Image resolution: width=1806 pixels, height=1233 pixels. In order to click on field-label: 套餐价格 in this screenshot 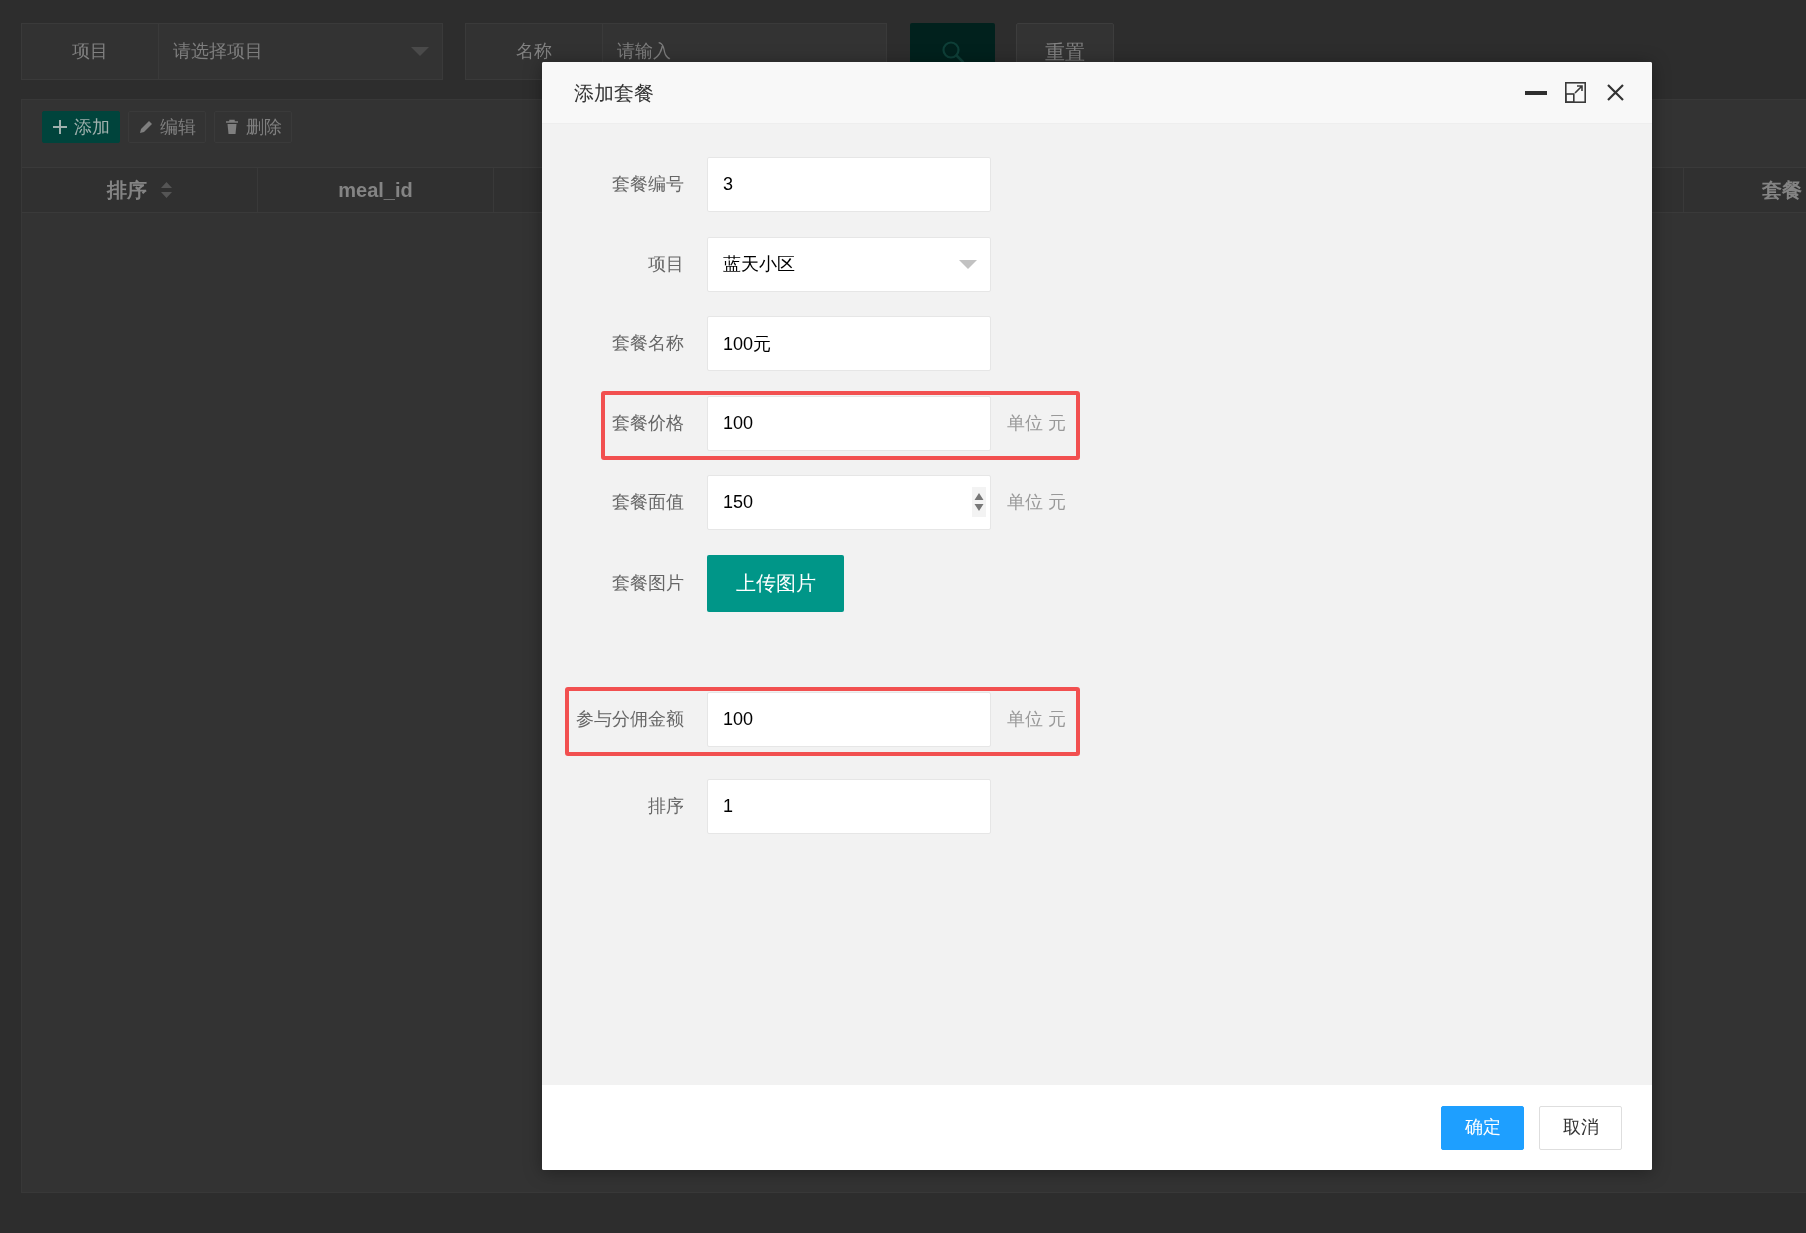, I will do `click(648, 422)`.